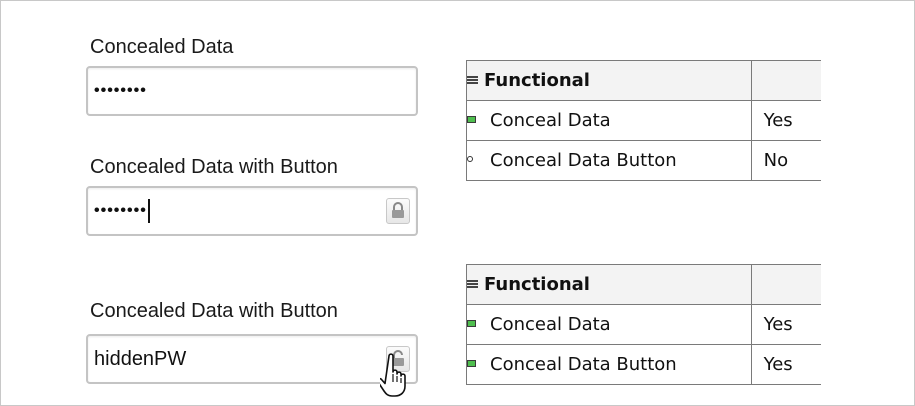 This screenshot has width=915, height=406. I want to click on property-default-icon, so click(470, 159).